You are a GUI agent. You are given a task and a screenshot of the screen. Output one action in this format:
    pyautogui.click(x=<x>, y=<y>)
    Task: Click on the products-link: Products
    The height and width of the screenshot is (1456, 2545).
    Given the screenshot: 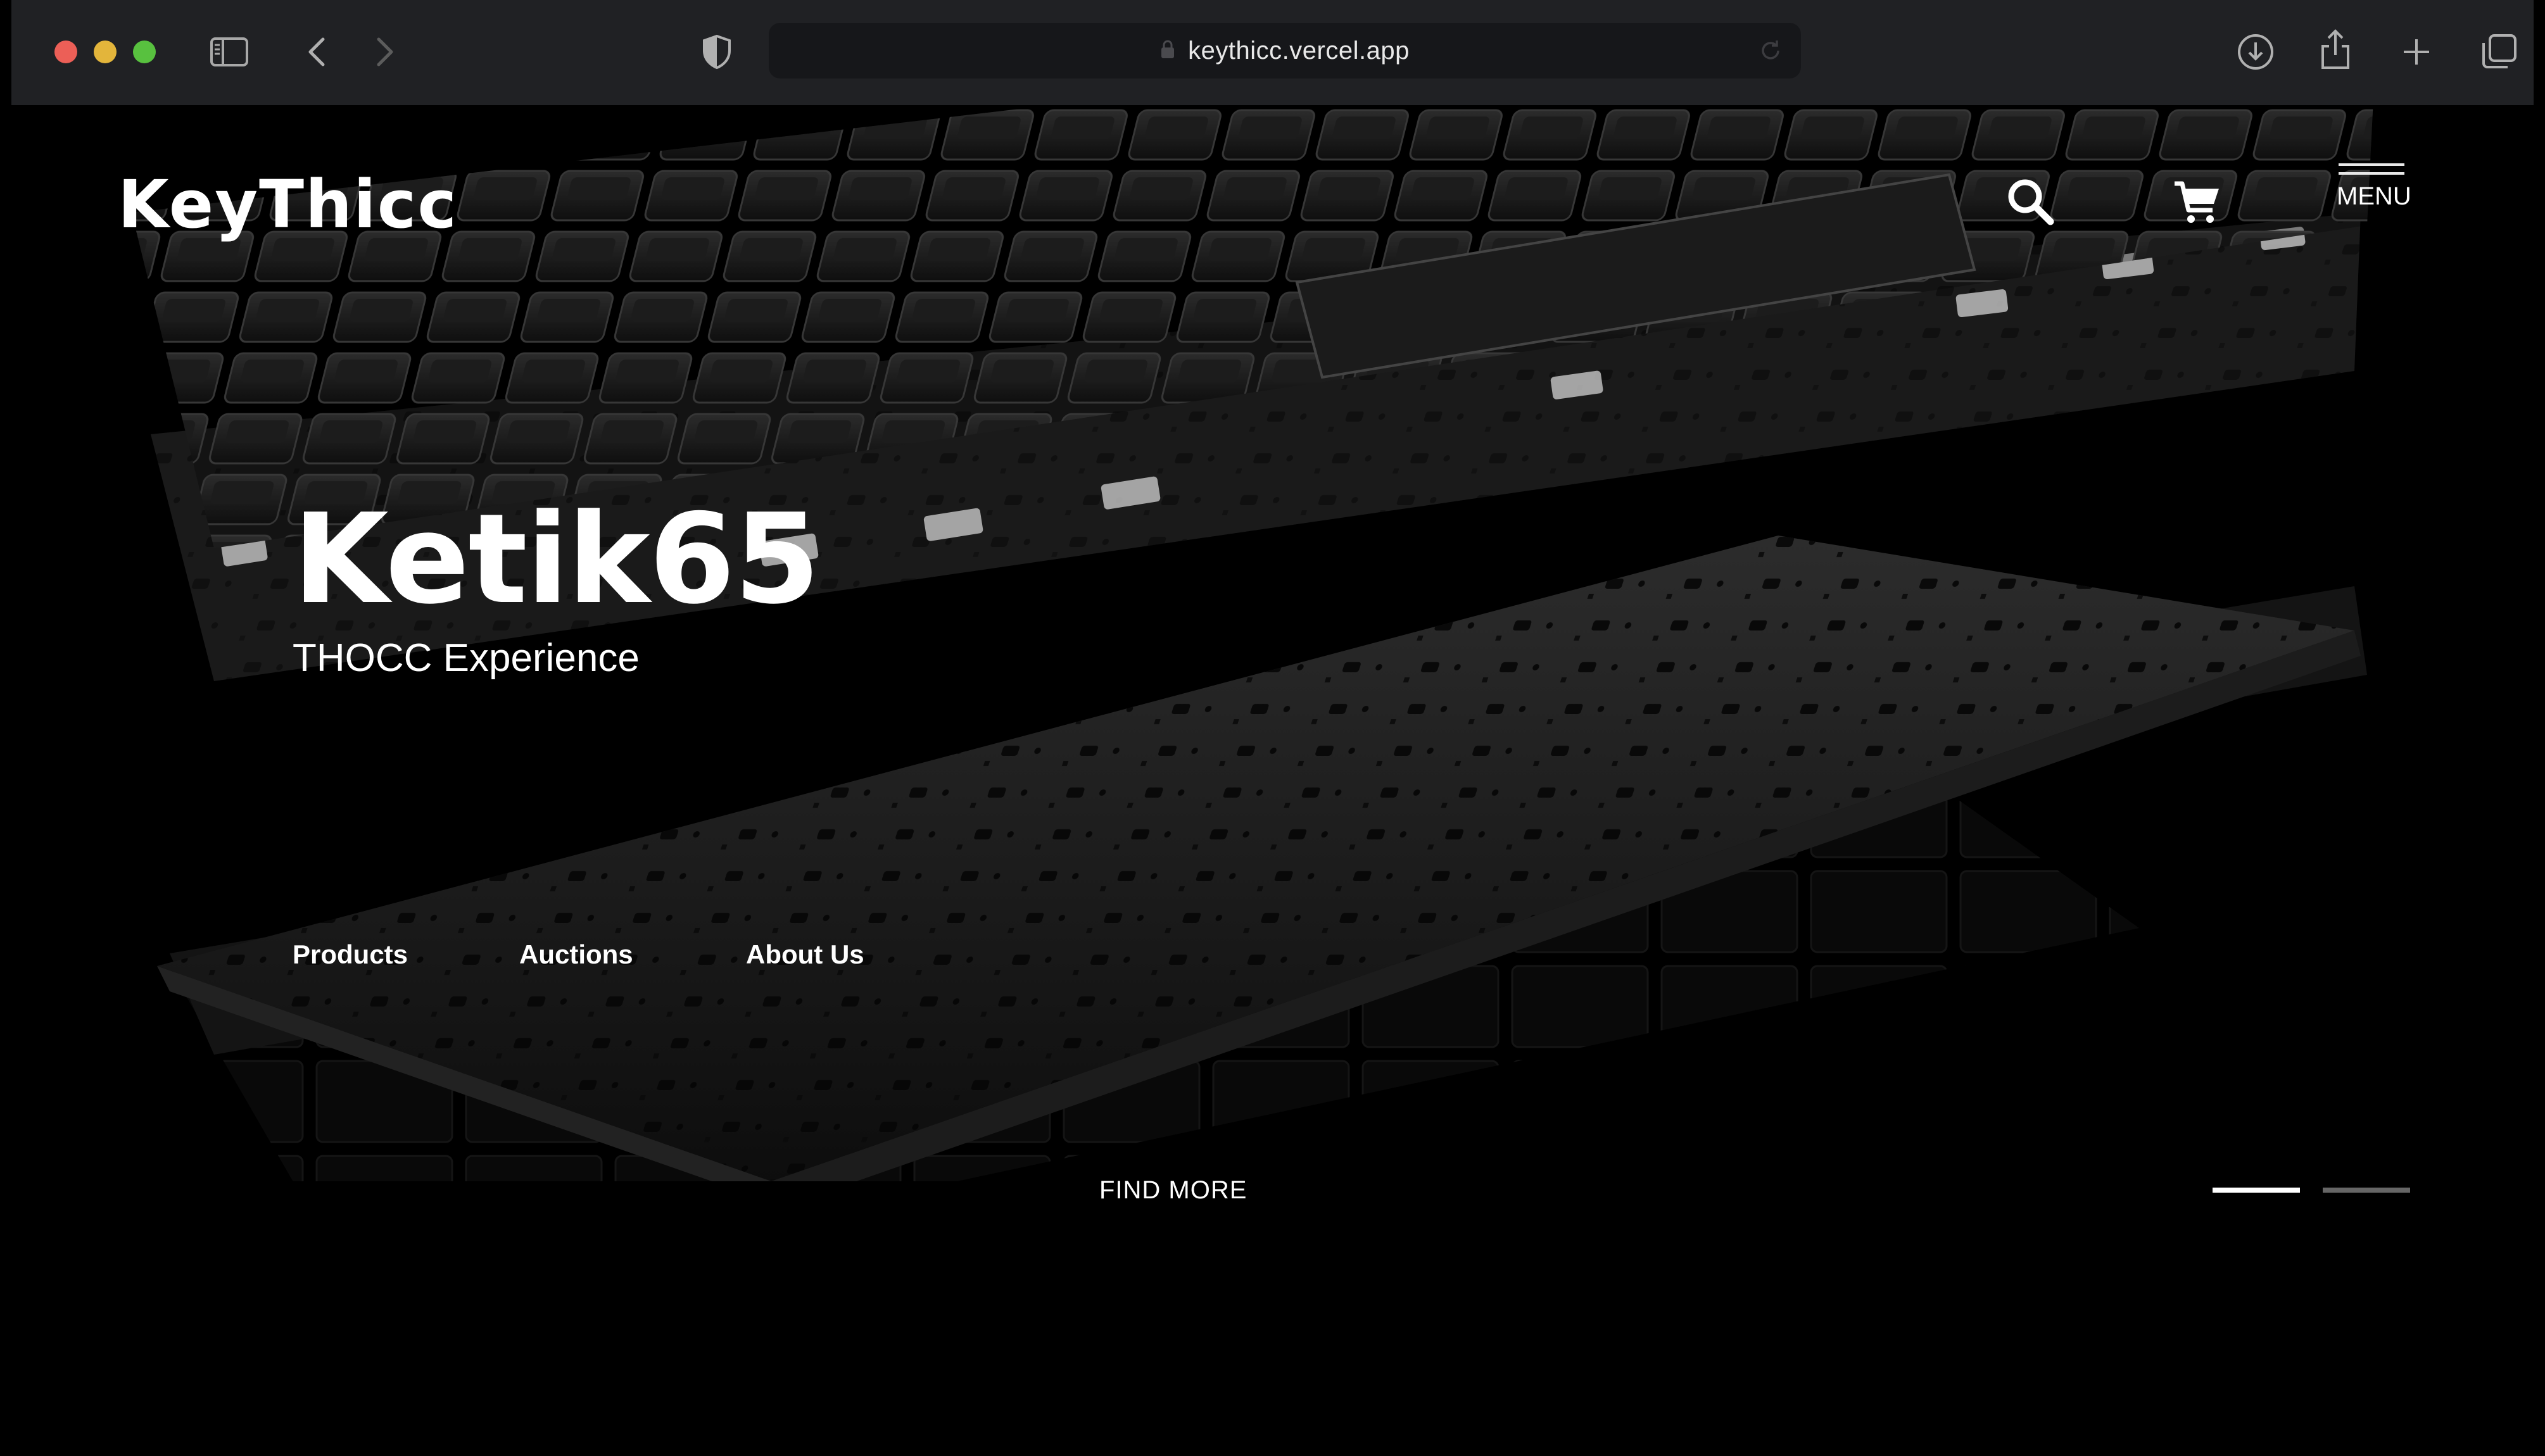 What is the action you would take?
    pyautogui.click(x=350, y=955)
    